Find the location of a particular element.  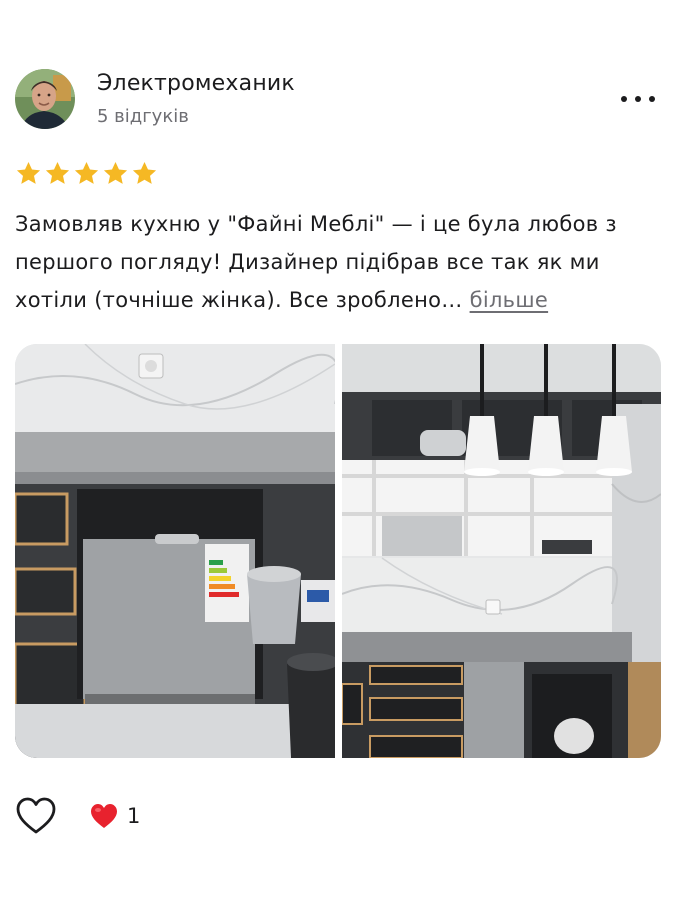

author-name: Электромеханик is located at coordinates (196, 83).